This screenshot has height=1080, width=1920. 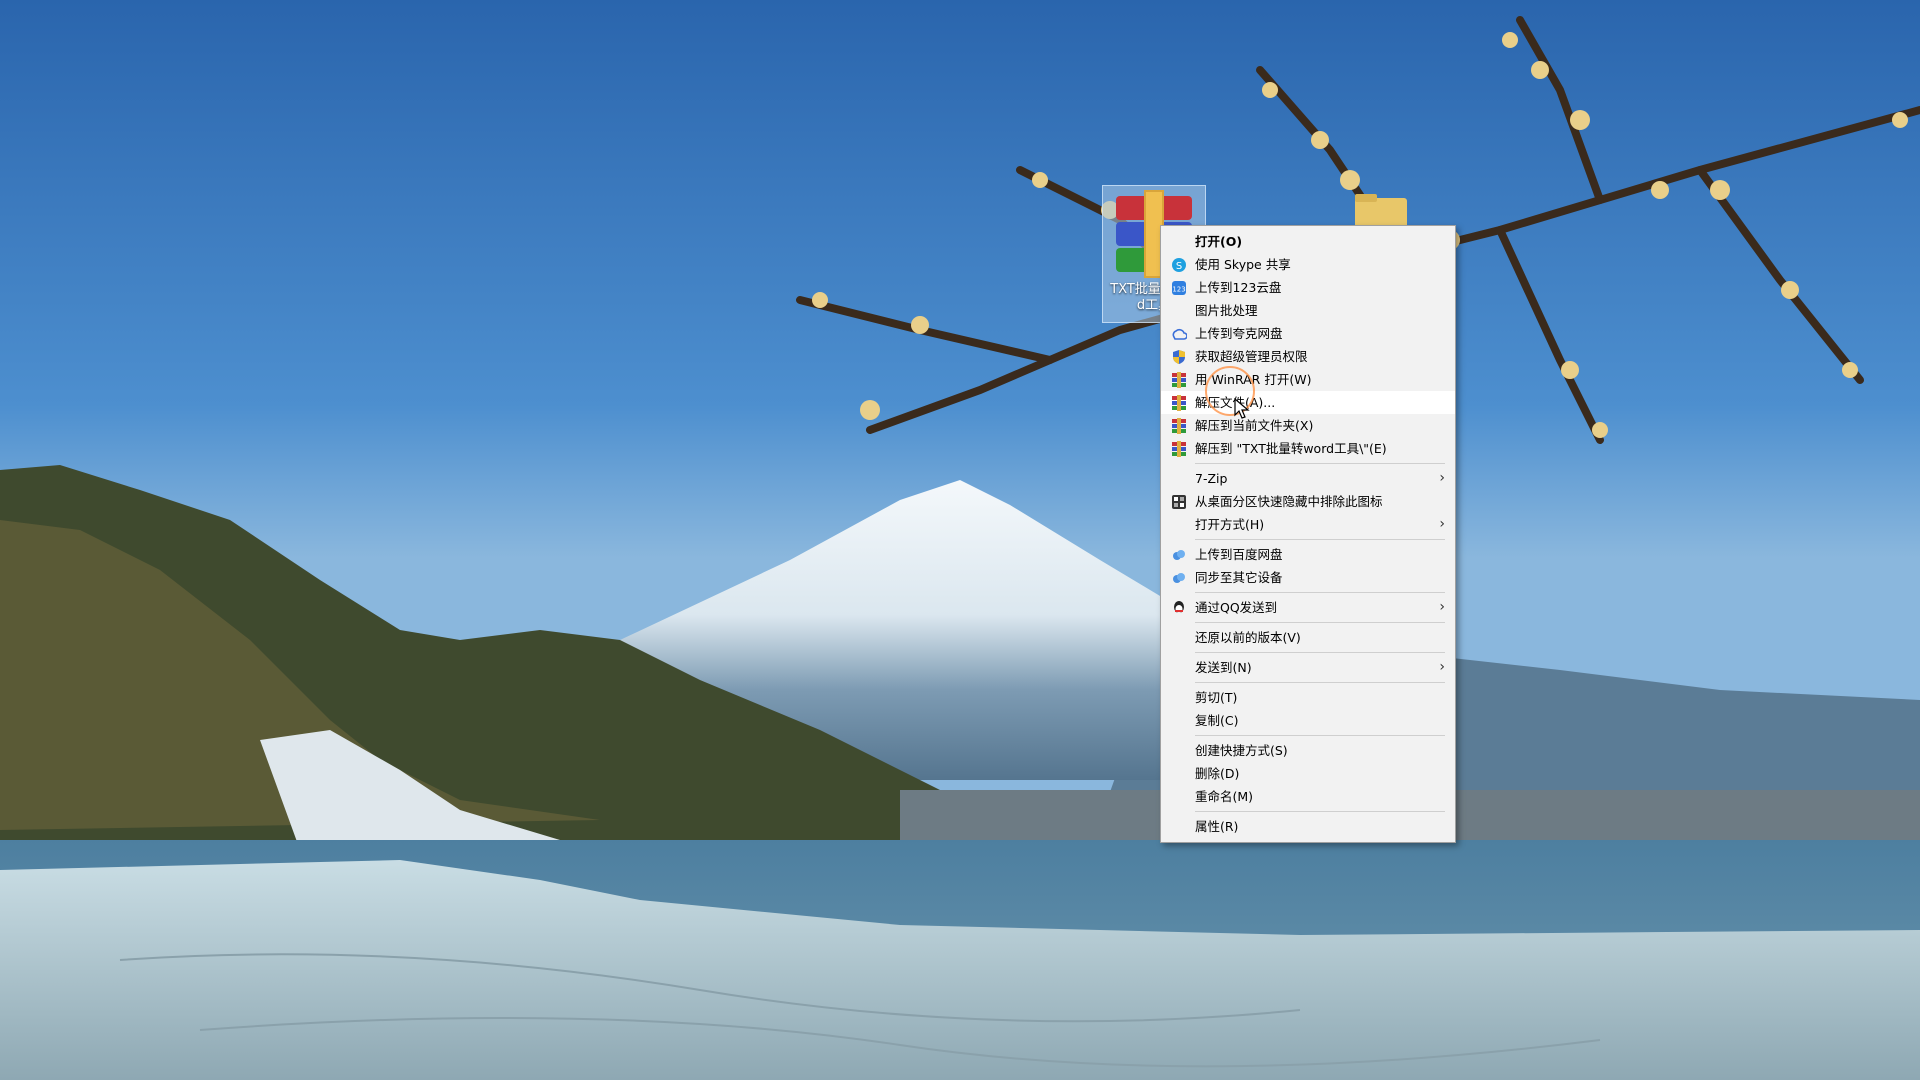 What do you see at coordinates (1308, 826) in the screenshot?
I see `menu-item-properties: 属性(R)` at bounding box center [1308, 826].